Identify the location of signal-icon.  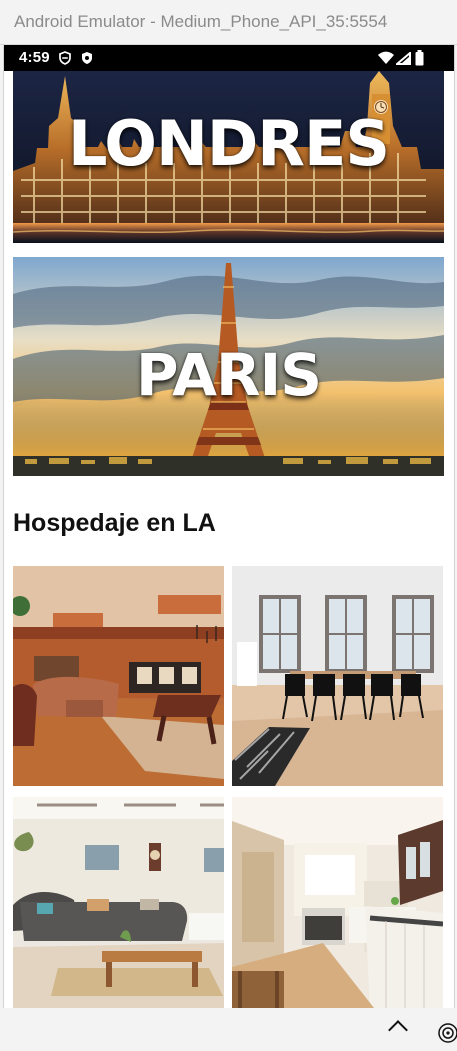
(403, 58).